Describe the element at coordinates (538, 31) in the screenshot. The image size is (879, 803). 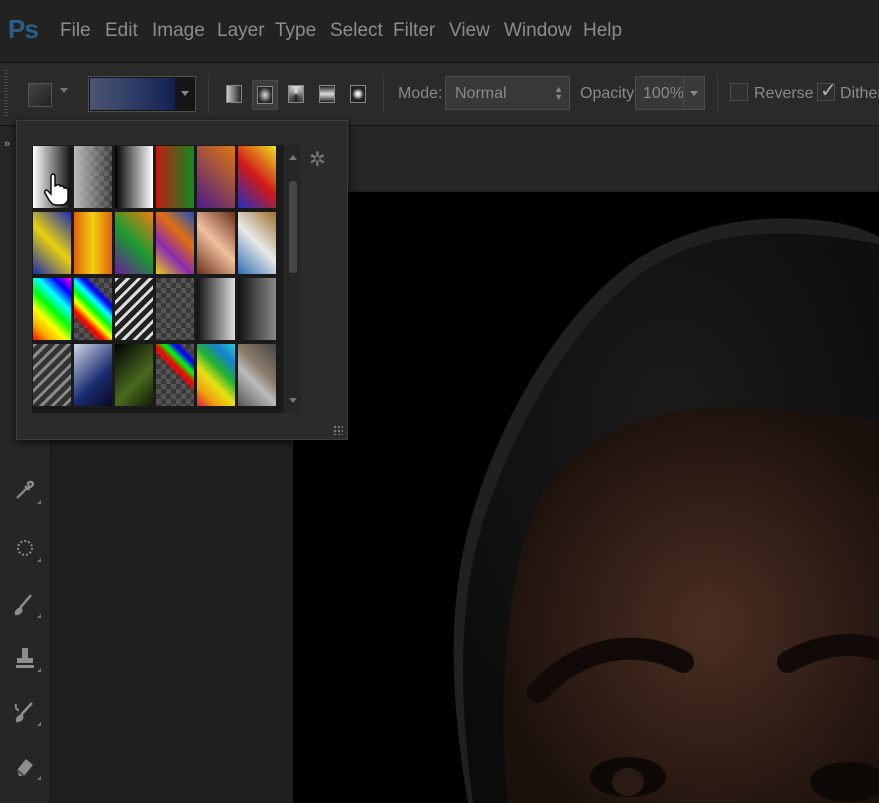
I see `menu-window: Window` at that location.